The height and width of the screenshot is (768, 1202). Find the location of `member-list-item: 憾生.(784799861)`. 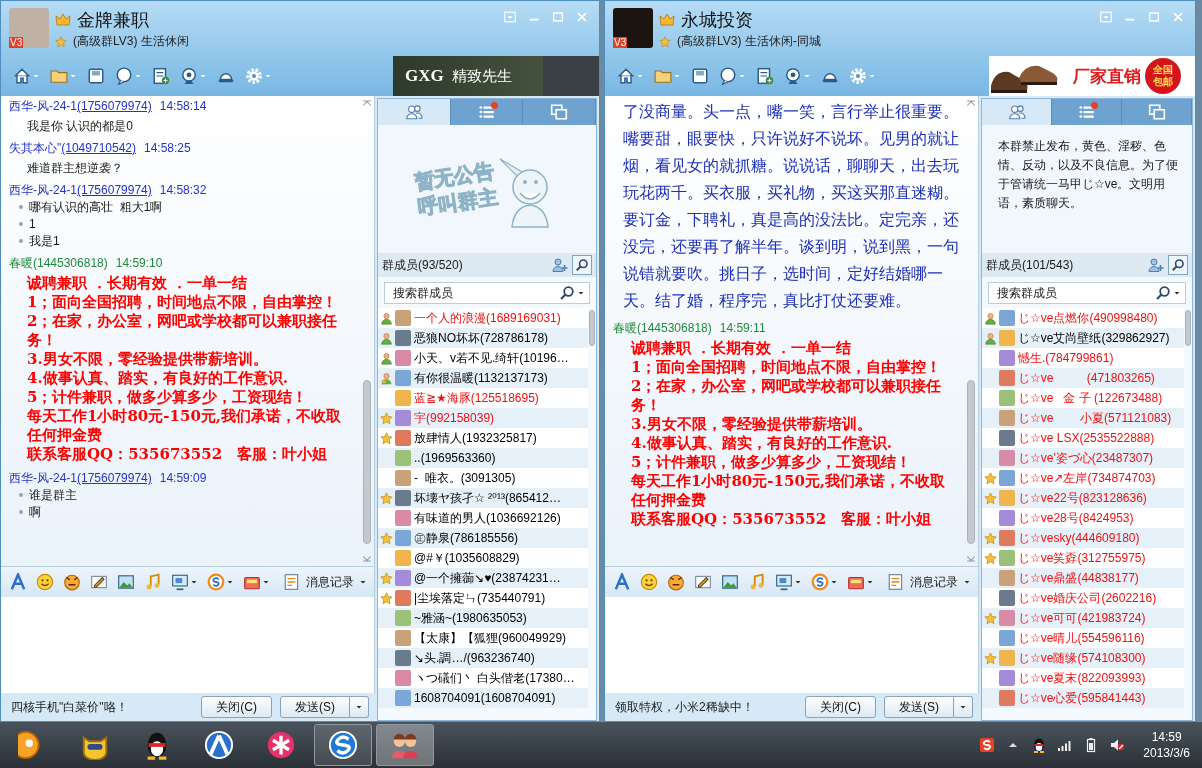

member-list-item: 憾生.(784799861) is located at coordinates (1083, 358).